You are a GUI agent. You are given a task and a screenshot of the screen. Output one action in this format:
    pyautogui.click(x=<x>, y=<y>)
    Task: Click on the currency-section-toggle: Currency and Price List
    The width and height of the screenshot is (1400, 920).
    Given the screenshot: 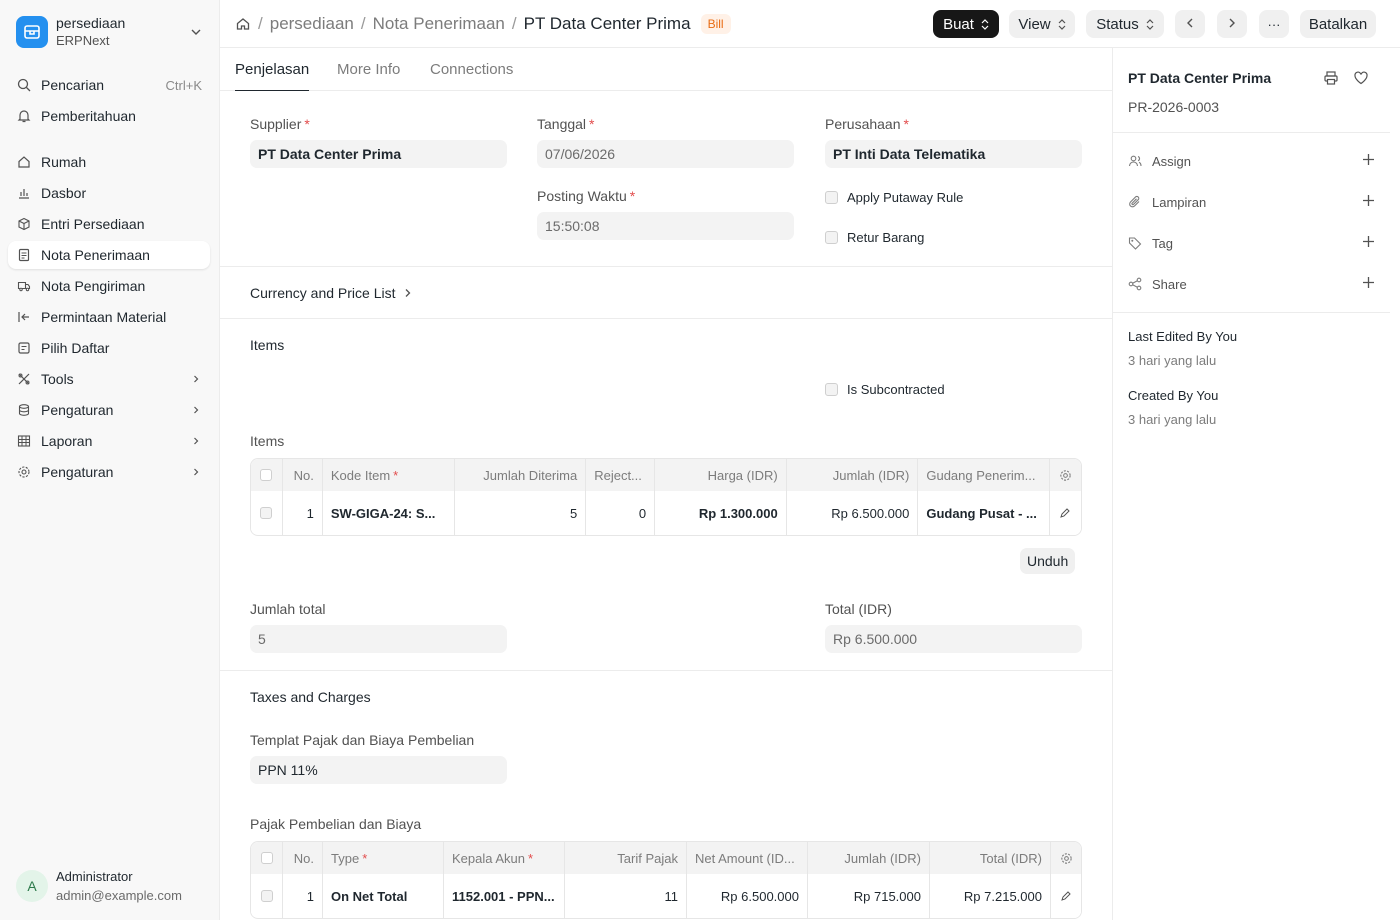 What is the action you would take?
    pyautogui.click(x=331, y=293)
    